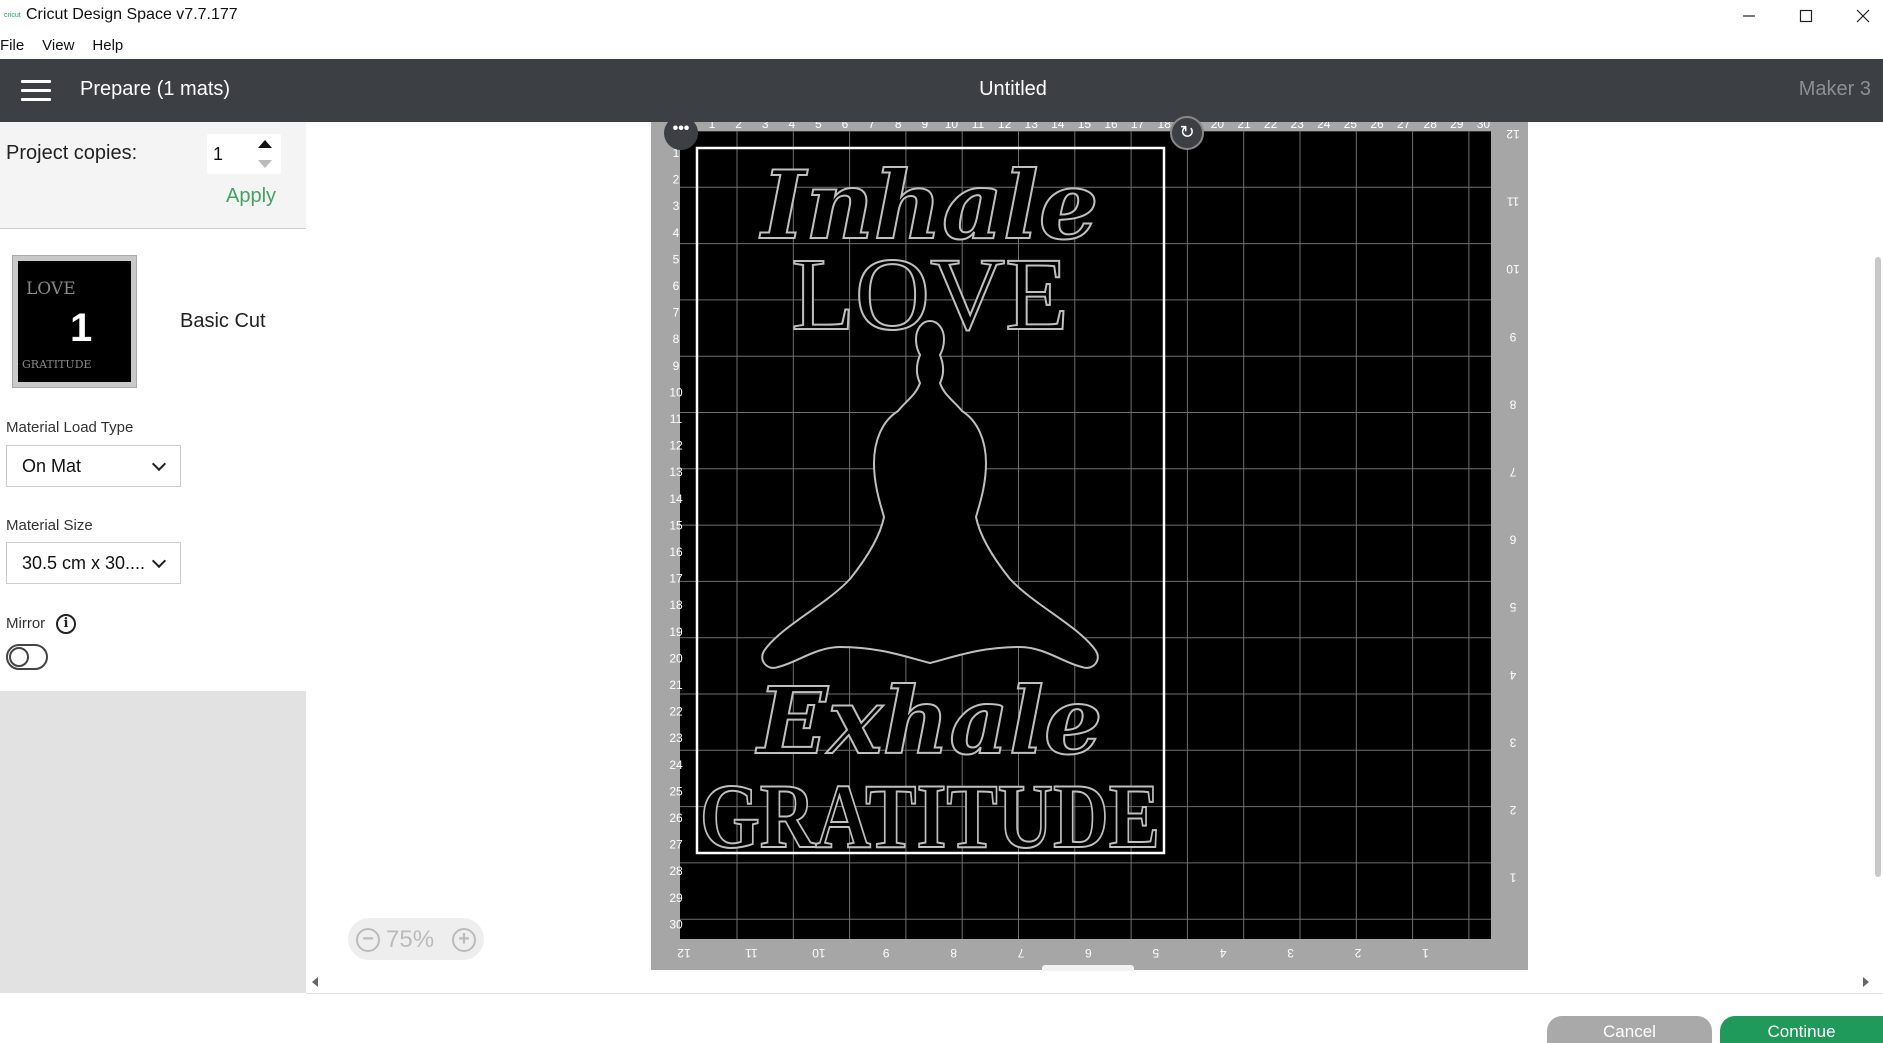 This screenshot has width=1883, height=1043. Describe the element at coordinates (58, 46) in the screenshot. I see `menu-view: View` at that location.